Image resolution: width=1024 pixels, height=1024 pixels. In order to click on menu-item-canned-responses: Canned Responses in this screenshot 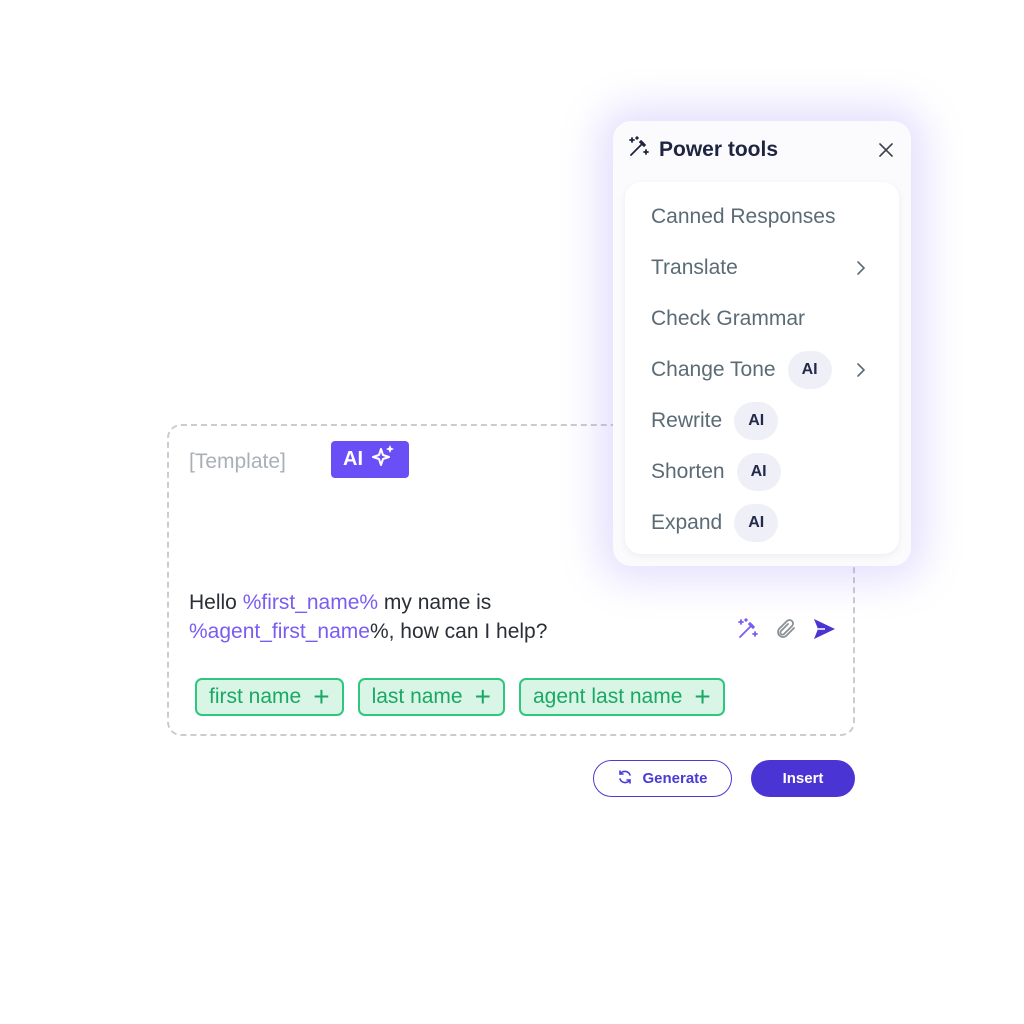, I will do `click(743, 217)`.